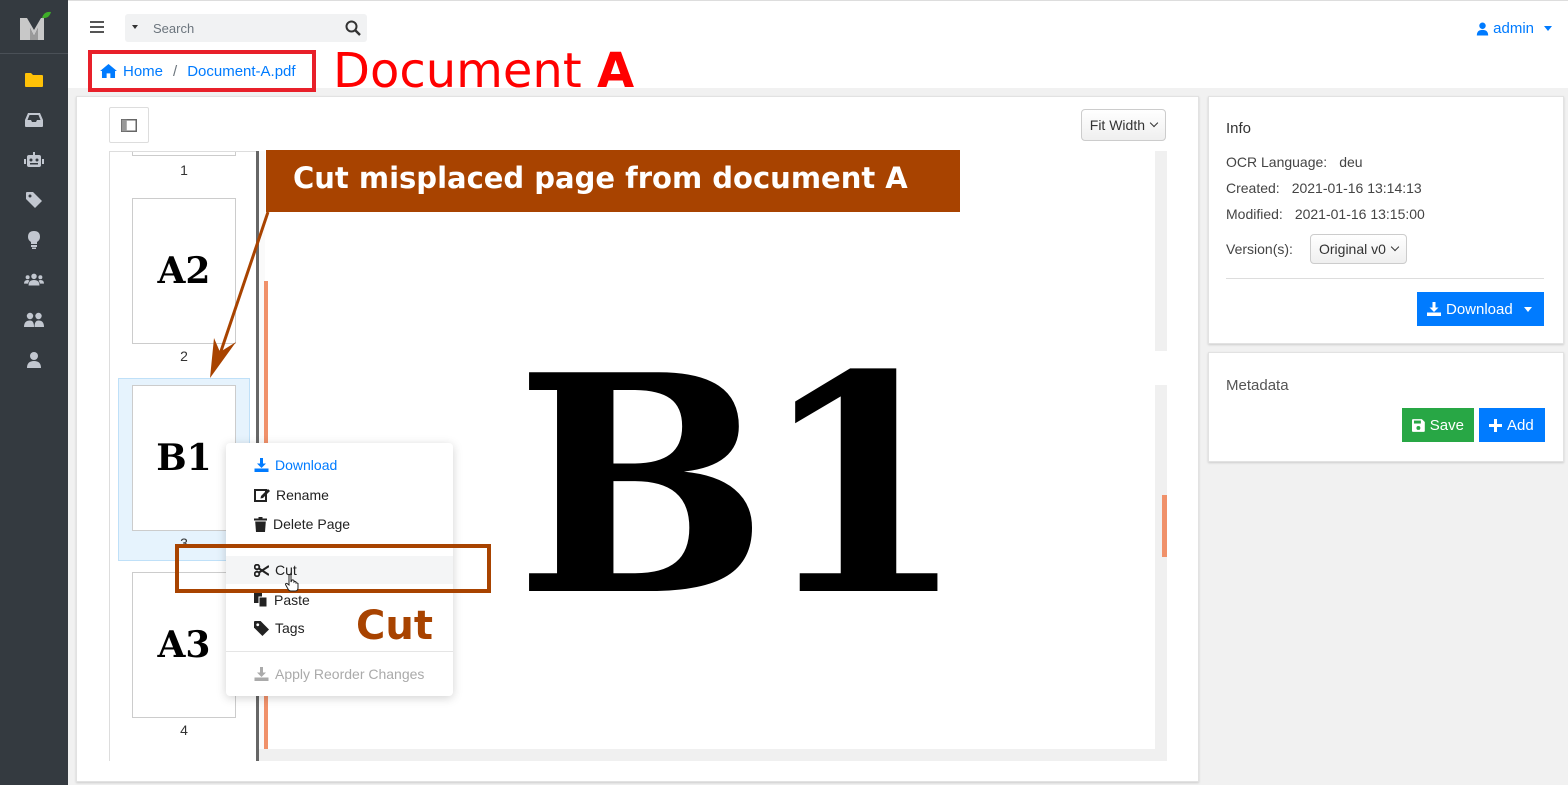 This screenshot has height=785, width=1568. Describe the element at coordinates (394, 626) in the screenshot. I see `cut-annotation-label: Cut` at that location.